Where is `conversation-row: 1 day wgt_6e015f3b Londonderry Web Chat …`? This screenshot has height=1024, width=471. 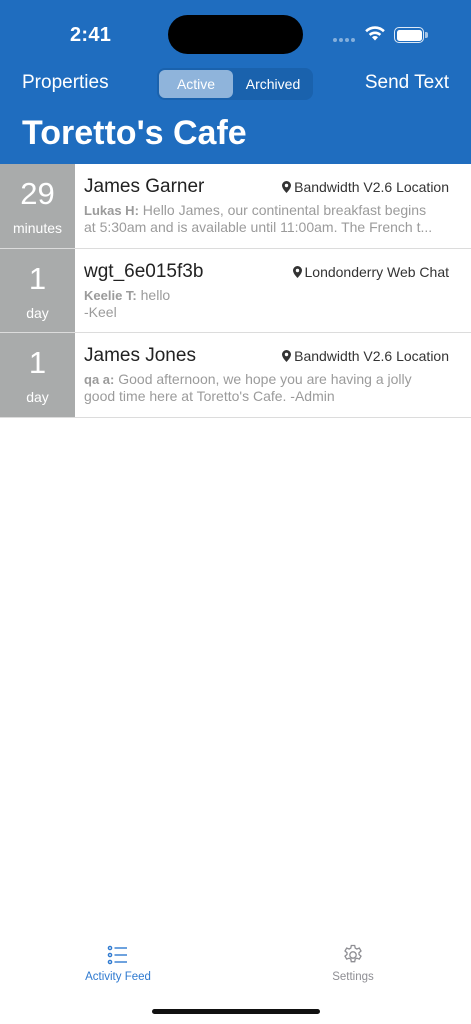 conversation-row: 1 day wgt_6e015f3b Londonderry Web Chat … is located at coordinates (235, 290).